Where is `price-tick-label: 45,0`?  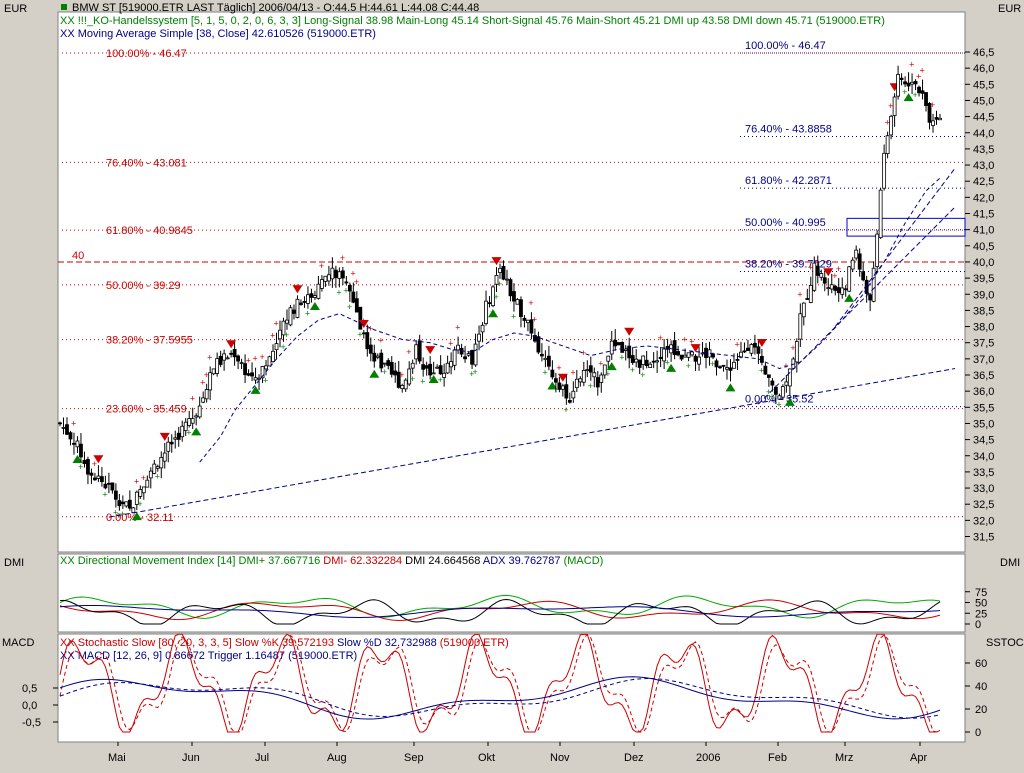
price-tick-label: 45,0 is located at coordinates (983, 101).